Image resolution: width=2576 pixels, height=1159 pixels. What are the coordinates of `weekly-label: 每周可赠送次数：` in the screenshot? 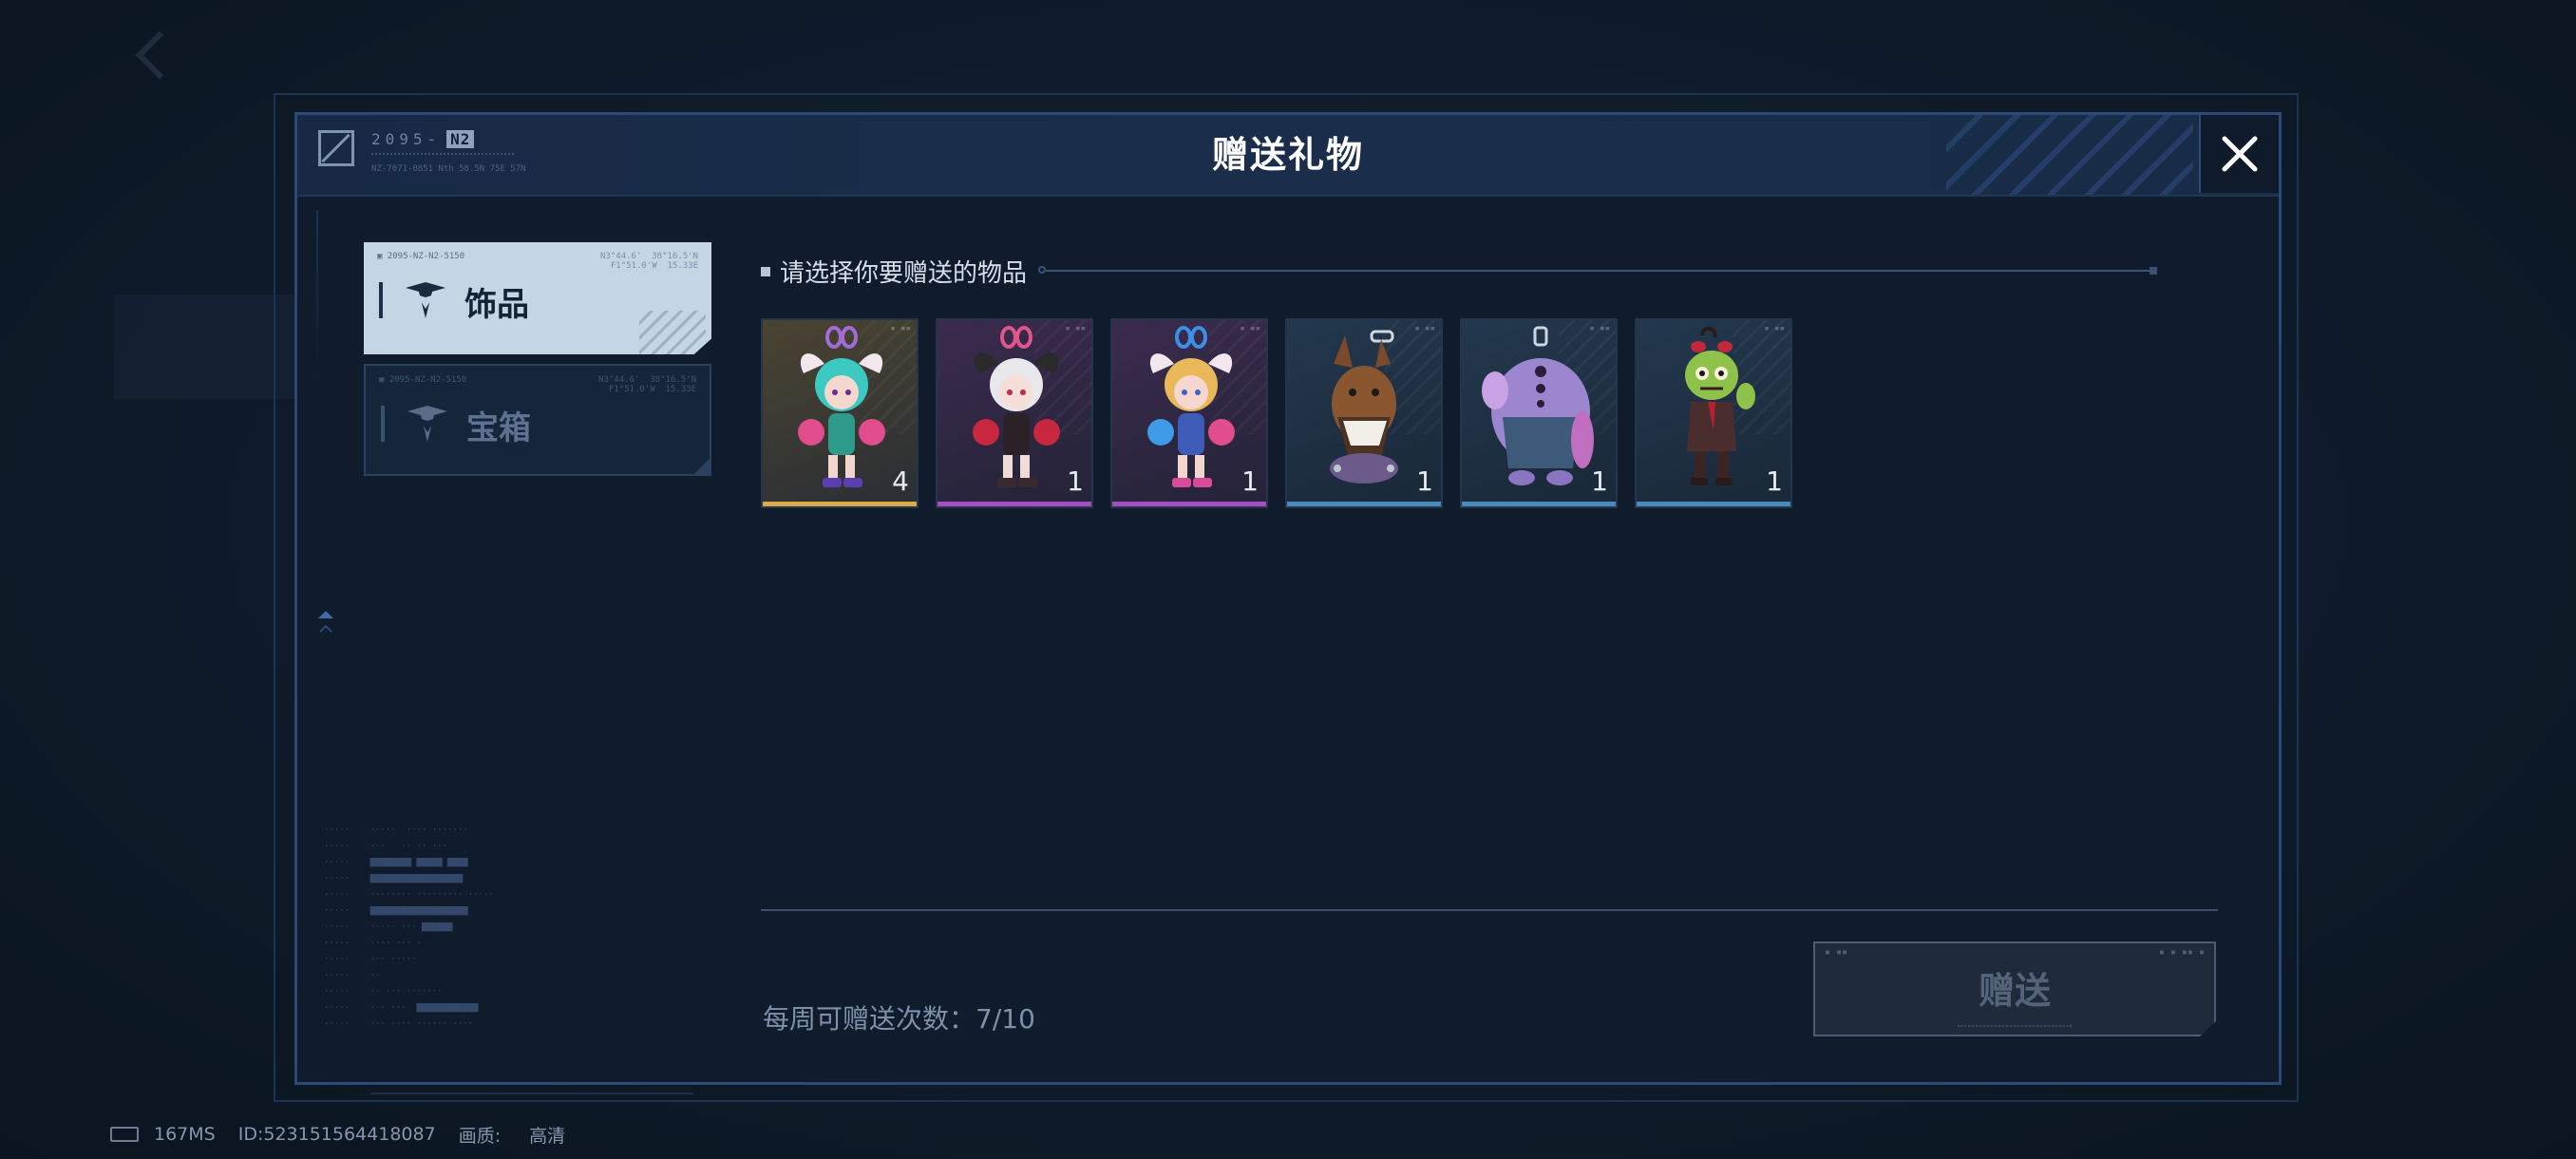 It's located at (869, 1019).